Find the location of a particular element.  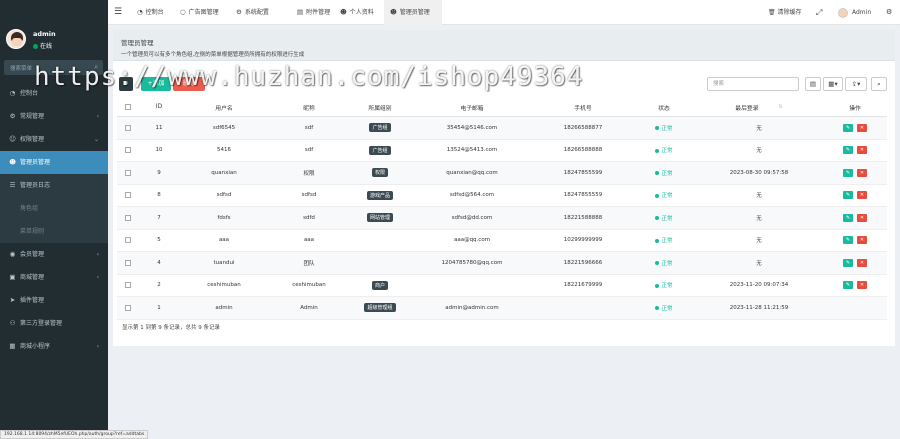

column-header: 电子邮箱 is located at coordinates (472, 107).